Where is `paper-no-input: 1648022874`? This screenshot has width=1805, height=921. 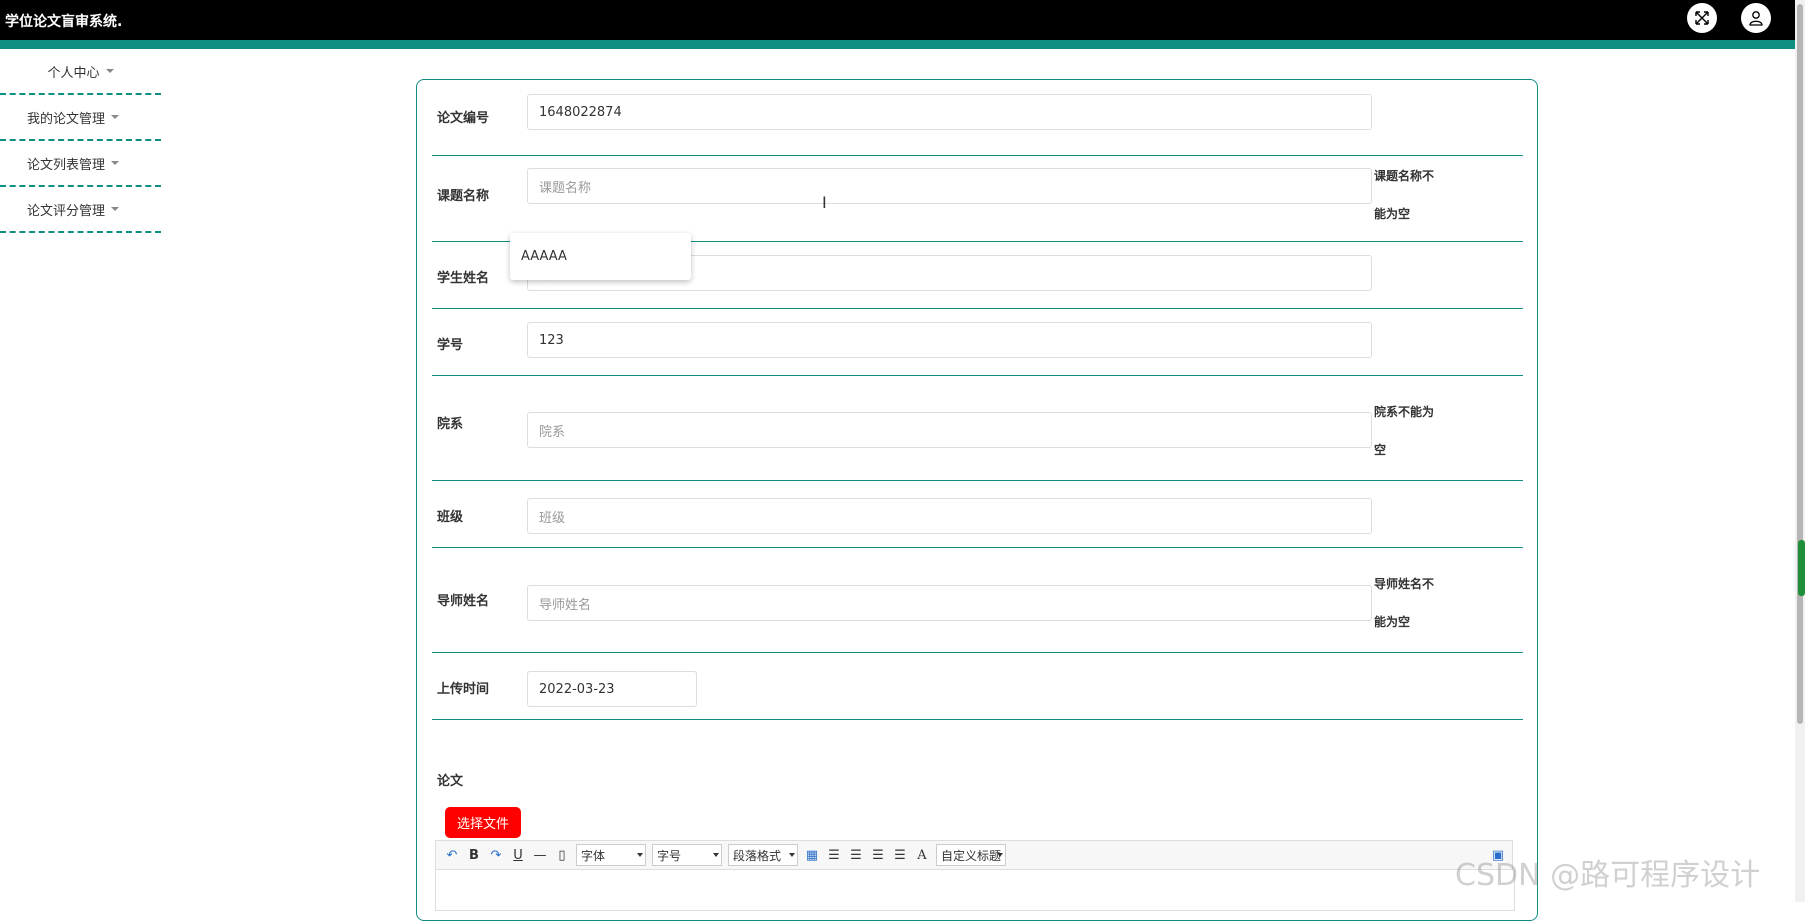 paper-no-input: 1648022874 is located at coordinates (949, 112).